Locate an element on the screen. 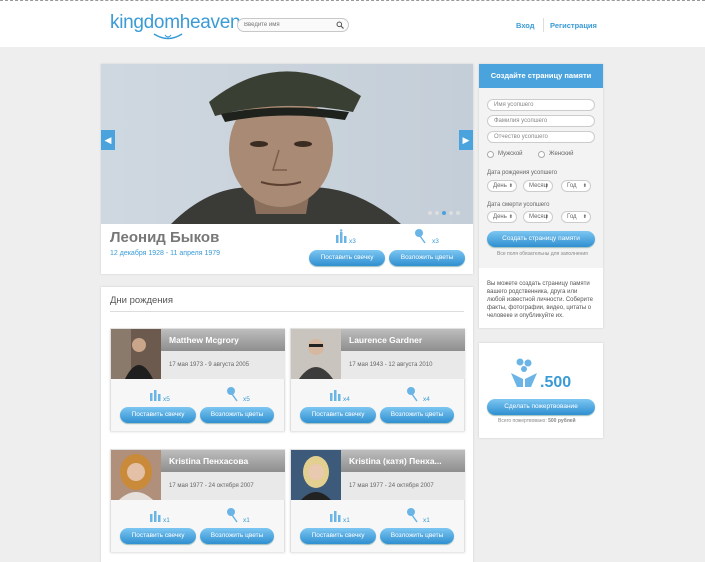 This screenshot has width=705, height=562. header: kingdomheaven Вход Регистрация is located at coordinates (352, 23).